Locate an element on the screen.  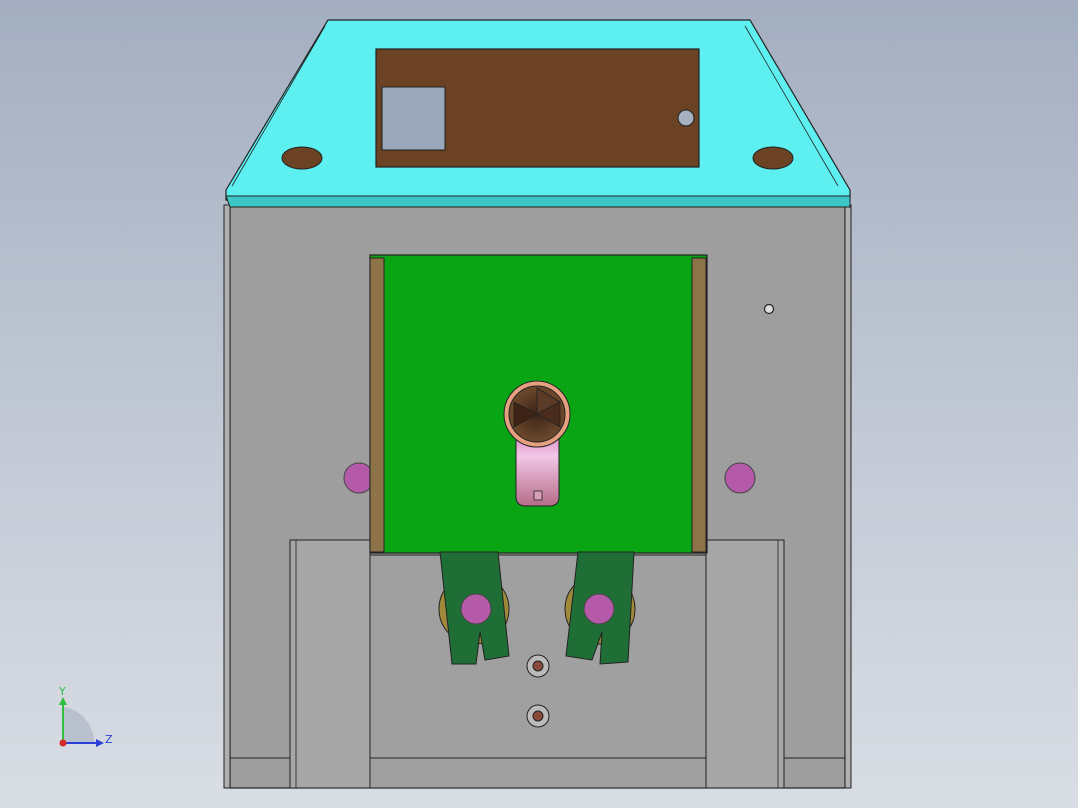
z-axis-label: Z is located at coordinates (109, 739).